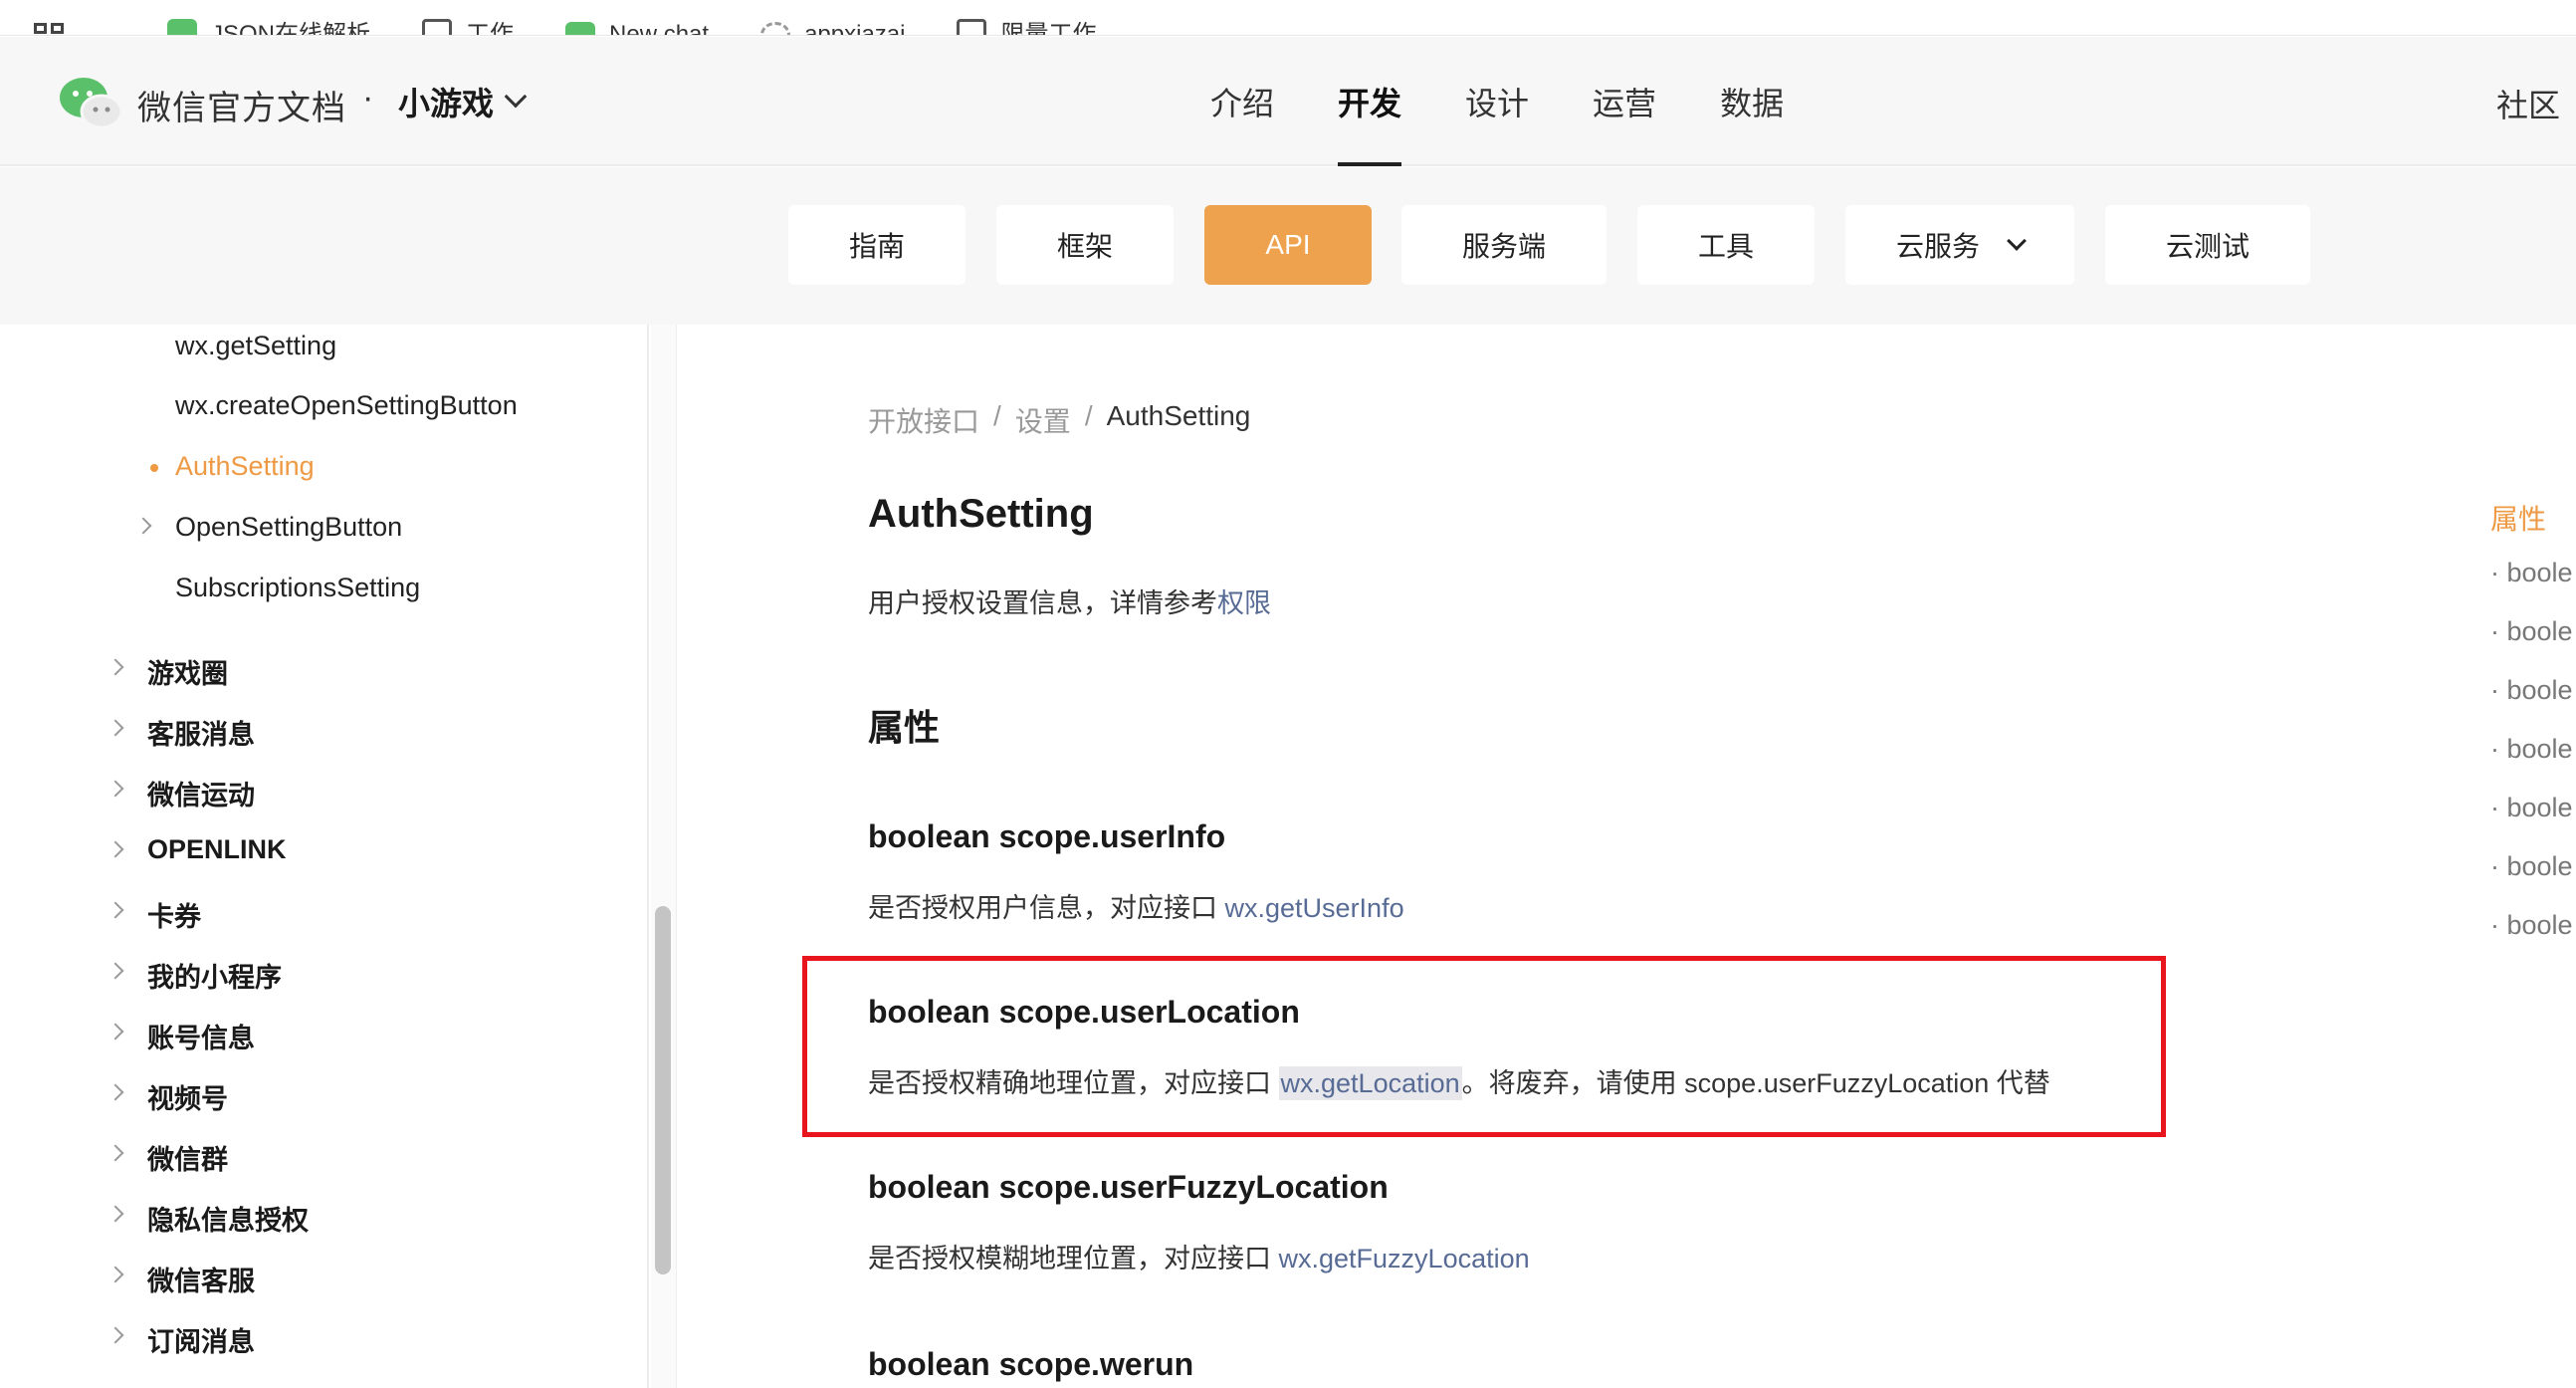 Image resolution: width=2576 pixels, height=1388 pixels. I want to click on tab-intro: 介绍, so click(1242, 101).